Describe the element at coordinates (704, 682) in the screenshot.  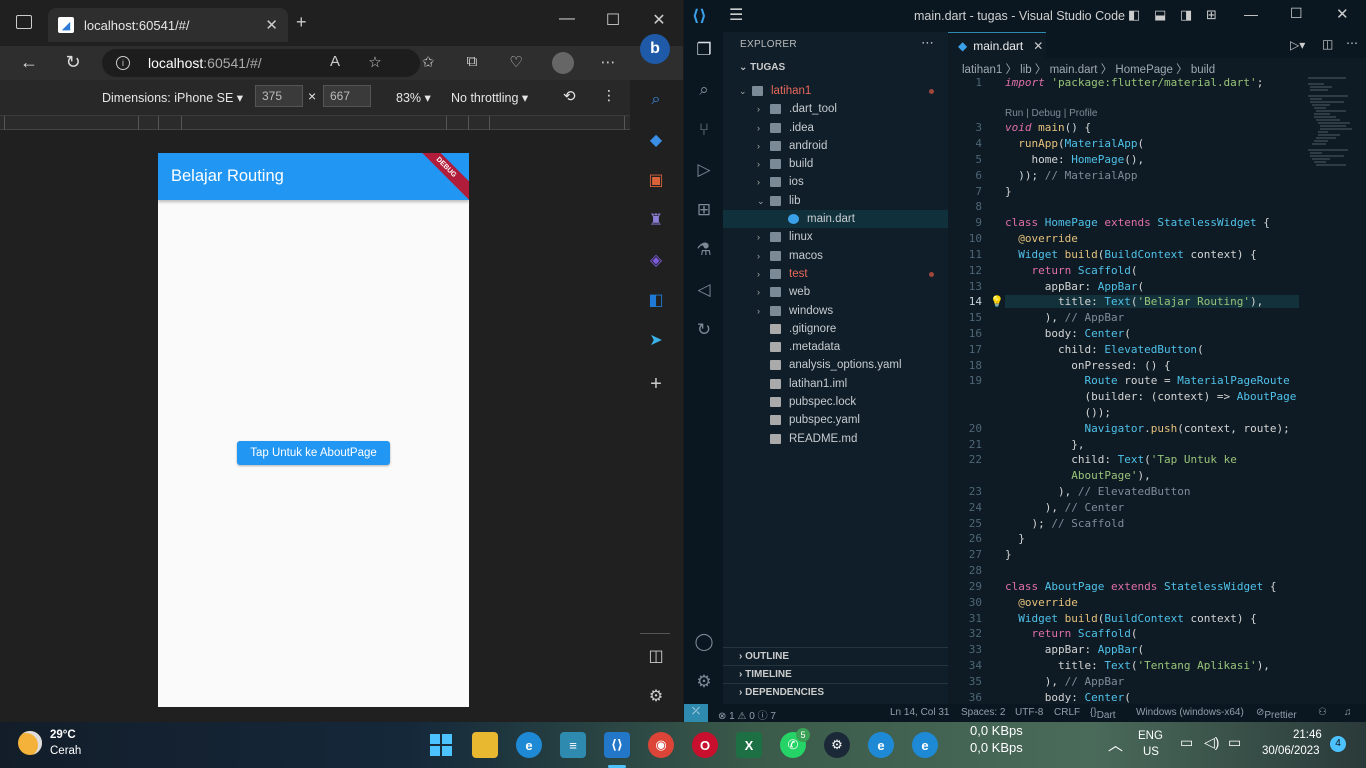
I see `manage-gear-icon: ⚙` at that location.